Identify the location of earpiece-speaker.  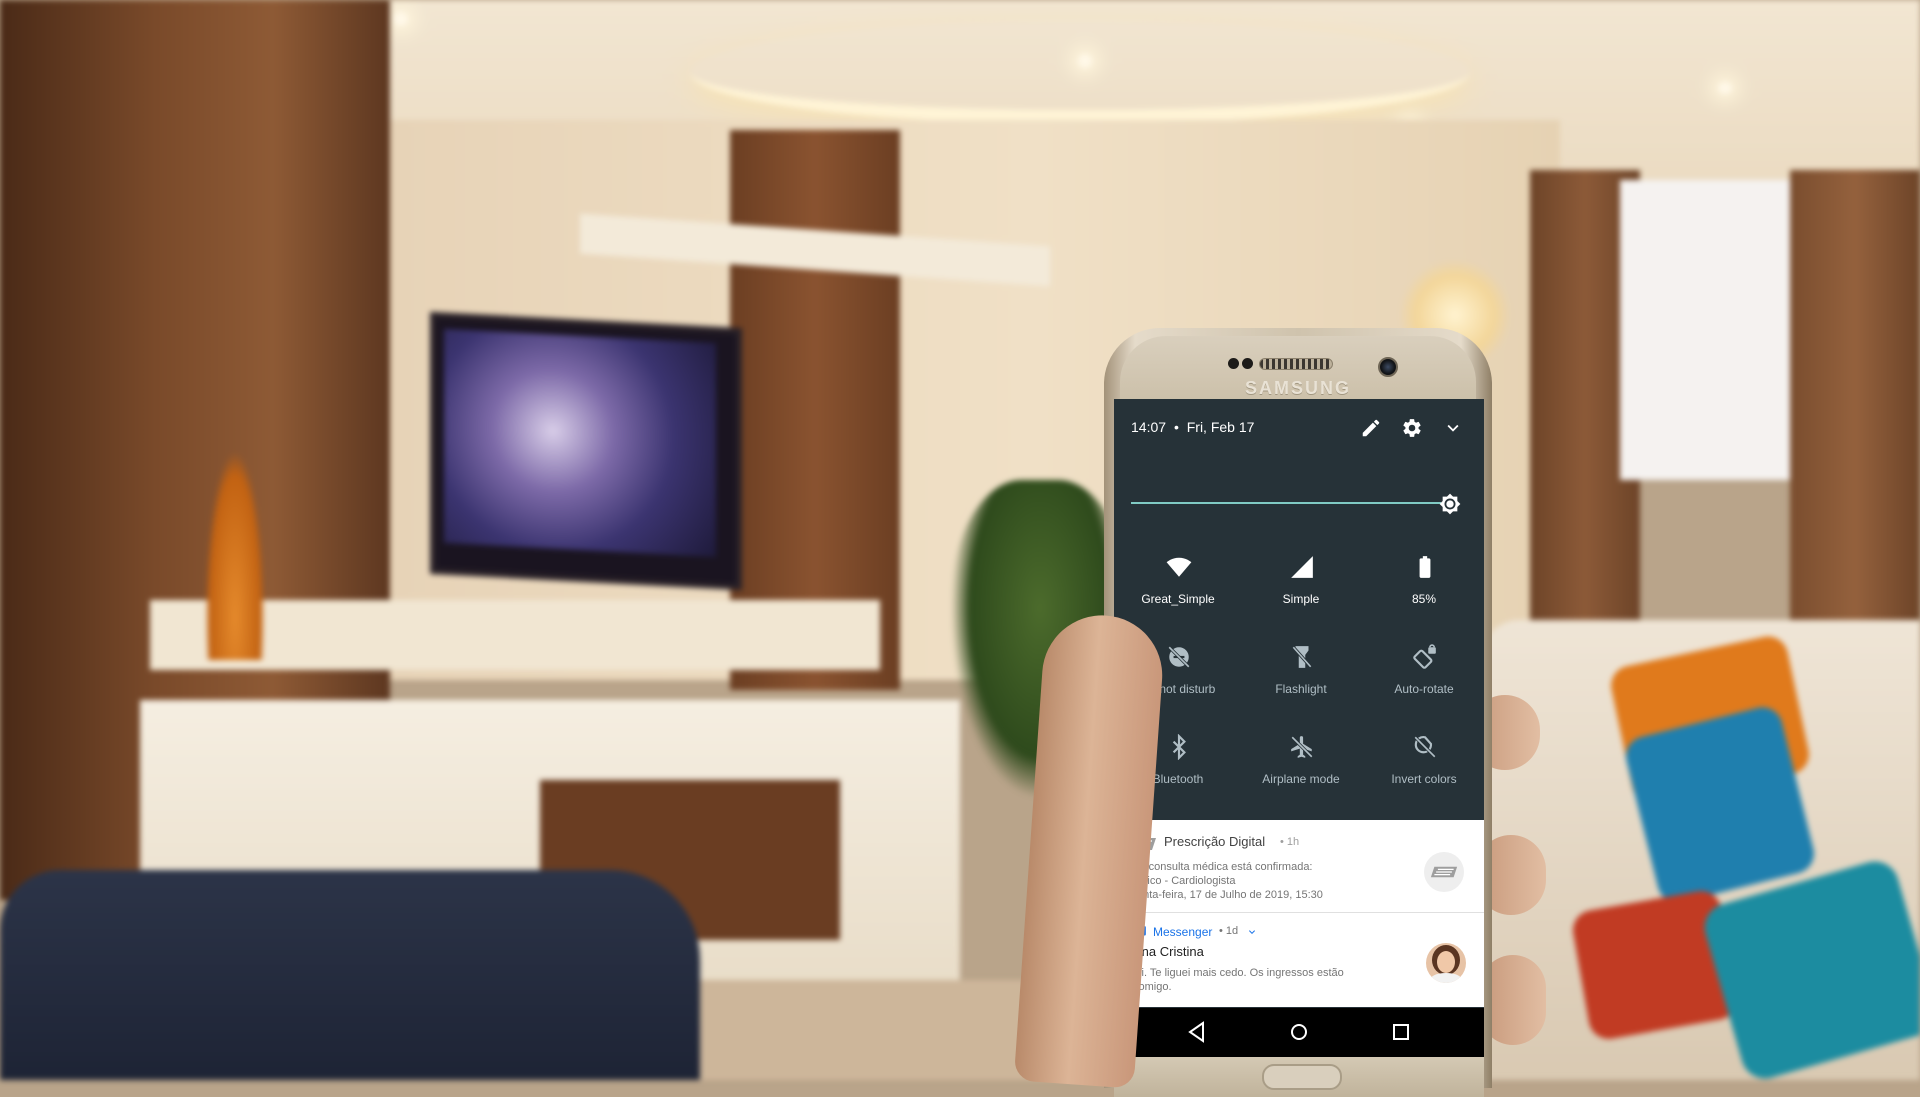
(1296, 364).